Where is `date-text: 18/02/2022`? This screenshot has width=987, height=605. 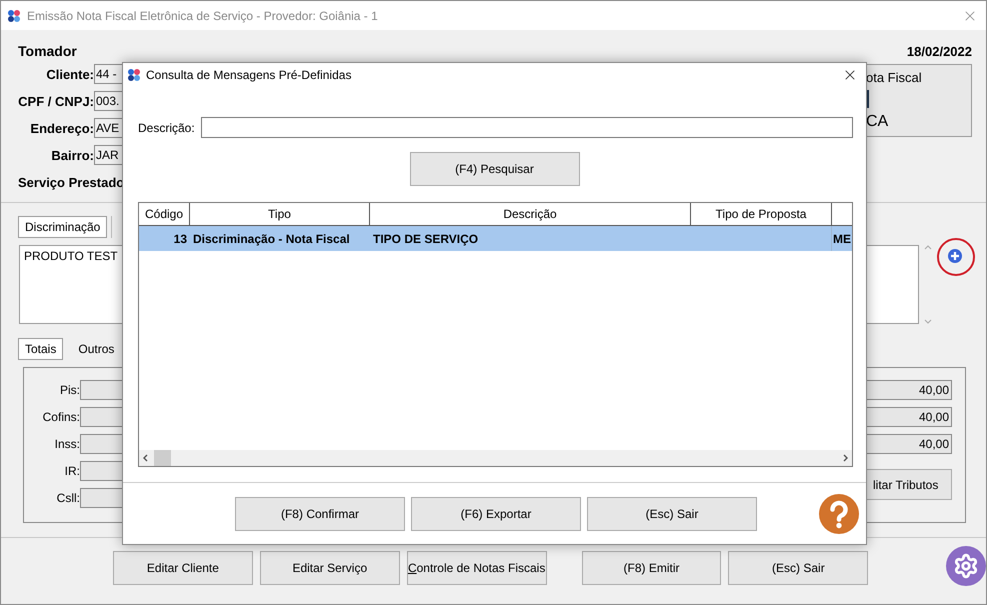 date-text: 18/02/2022 is located at coordinates (939, 51).